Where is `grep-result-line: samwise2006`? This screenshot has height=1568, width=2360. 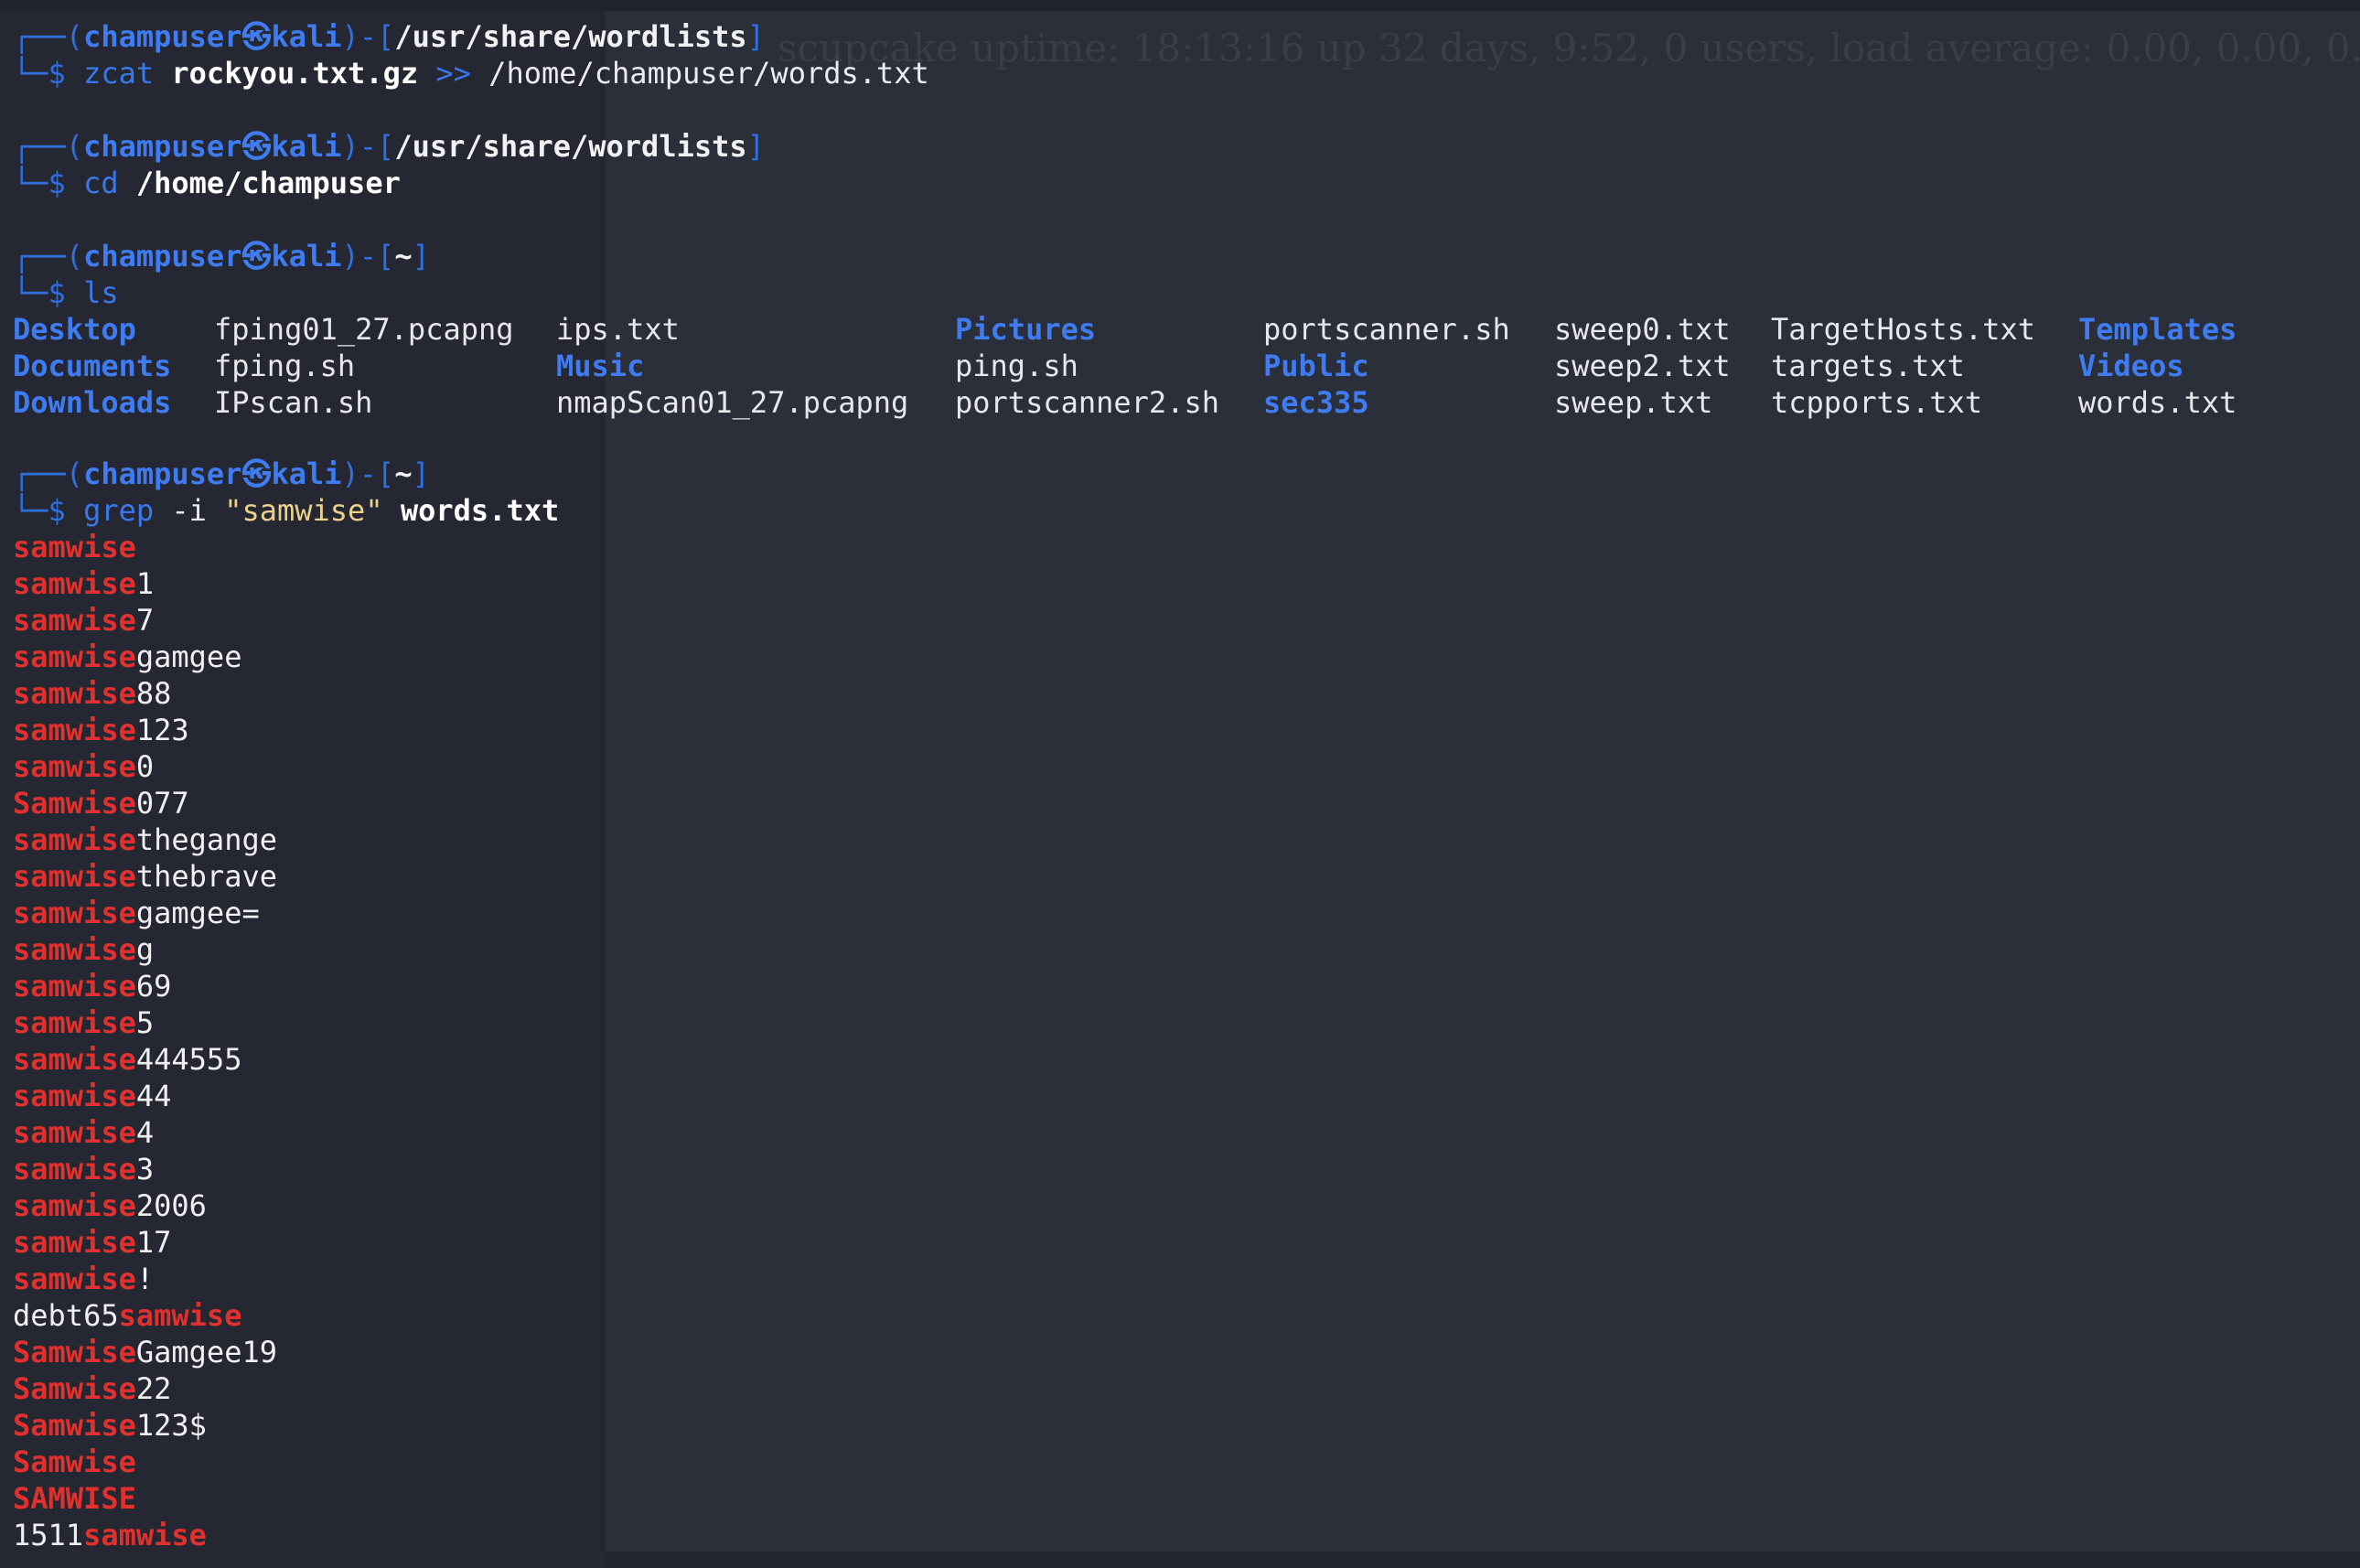 grep-result-line: samwise2006 is located at coordinates (110, 1205).